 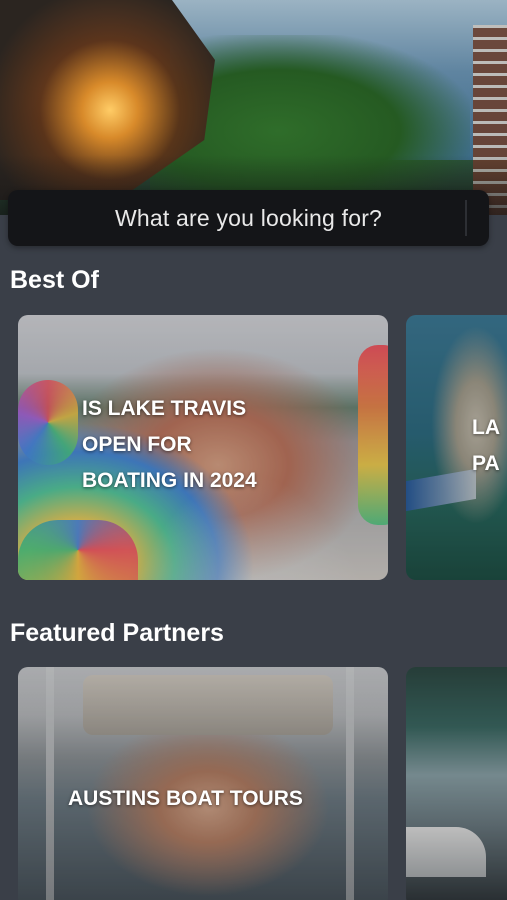 I want to click on partner-card, so click(x=456, y=783).